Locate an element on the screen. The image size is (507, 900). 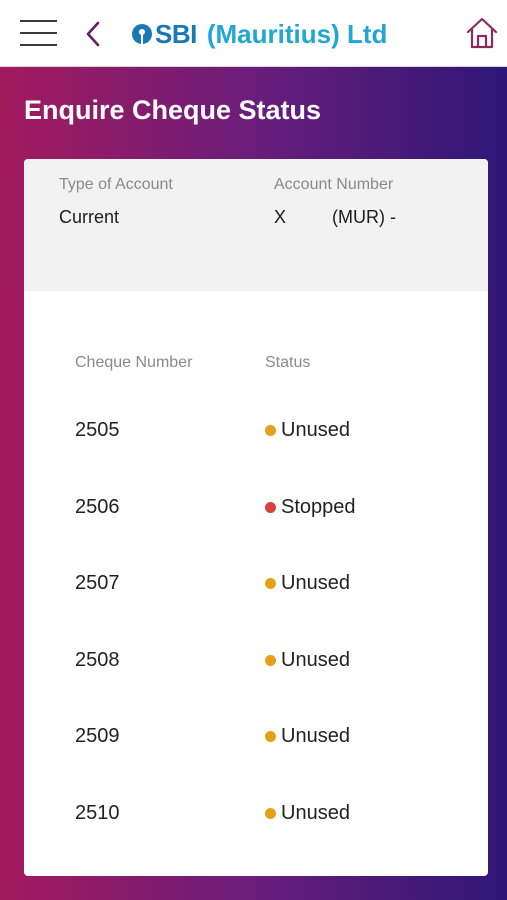
cheque-number: 2508 is located at coordinates (97, 659).